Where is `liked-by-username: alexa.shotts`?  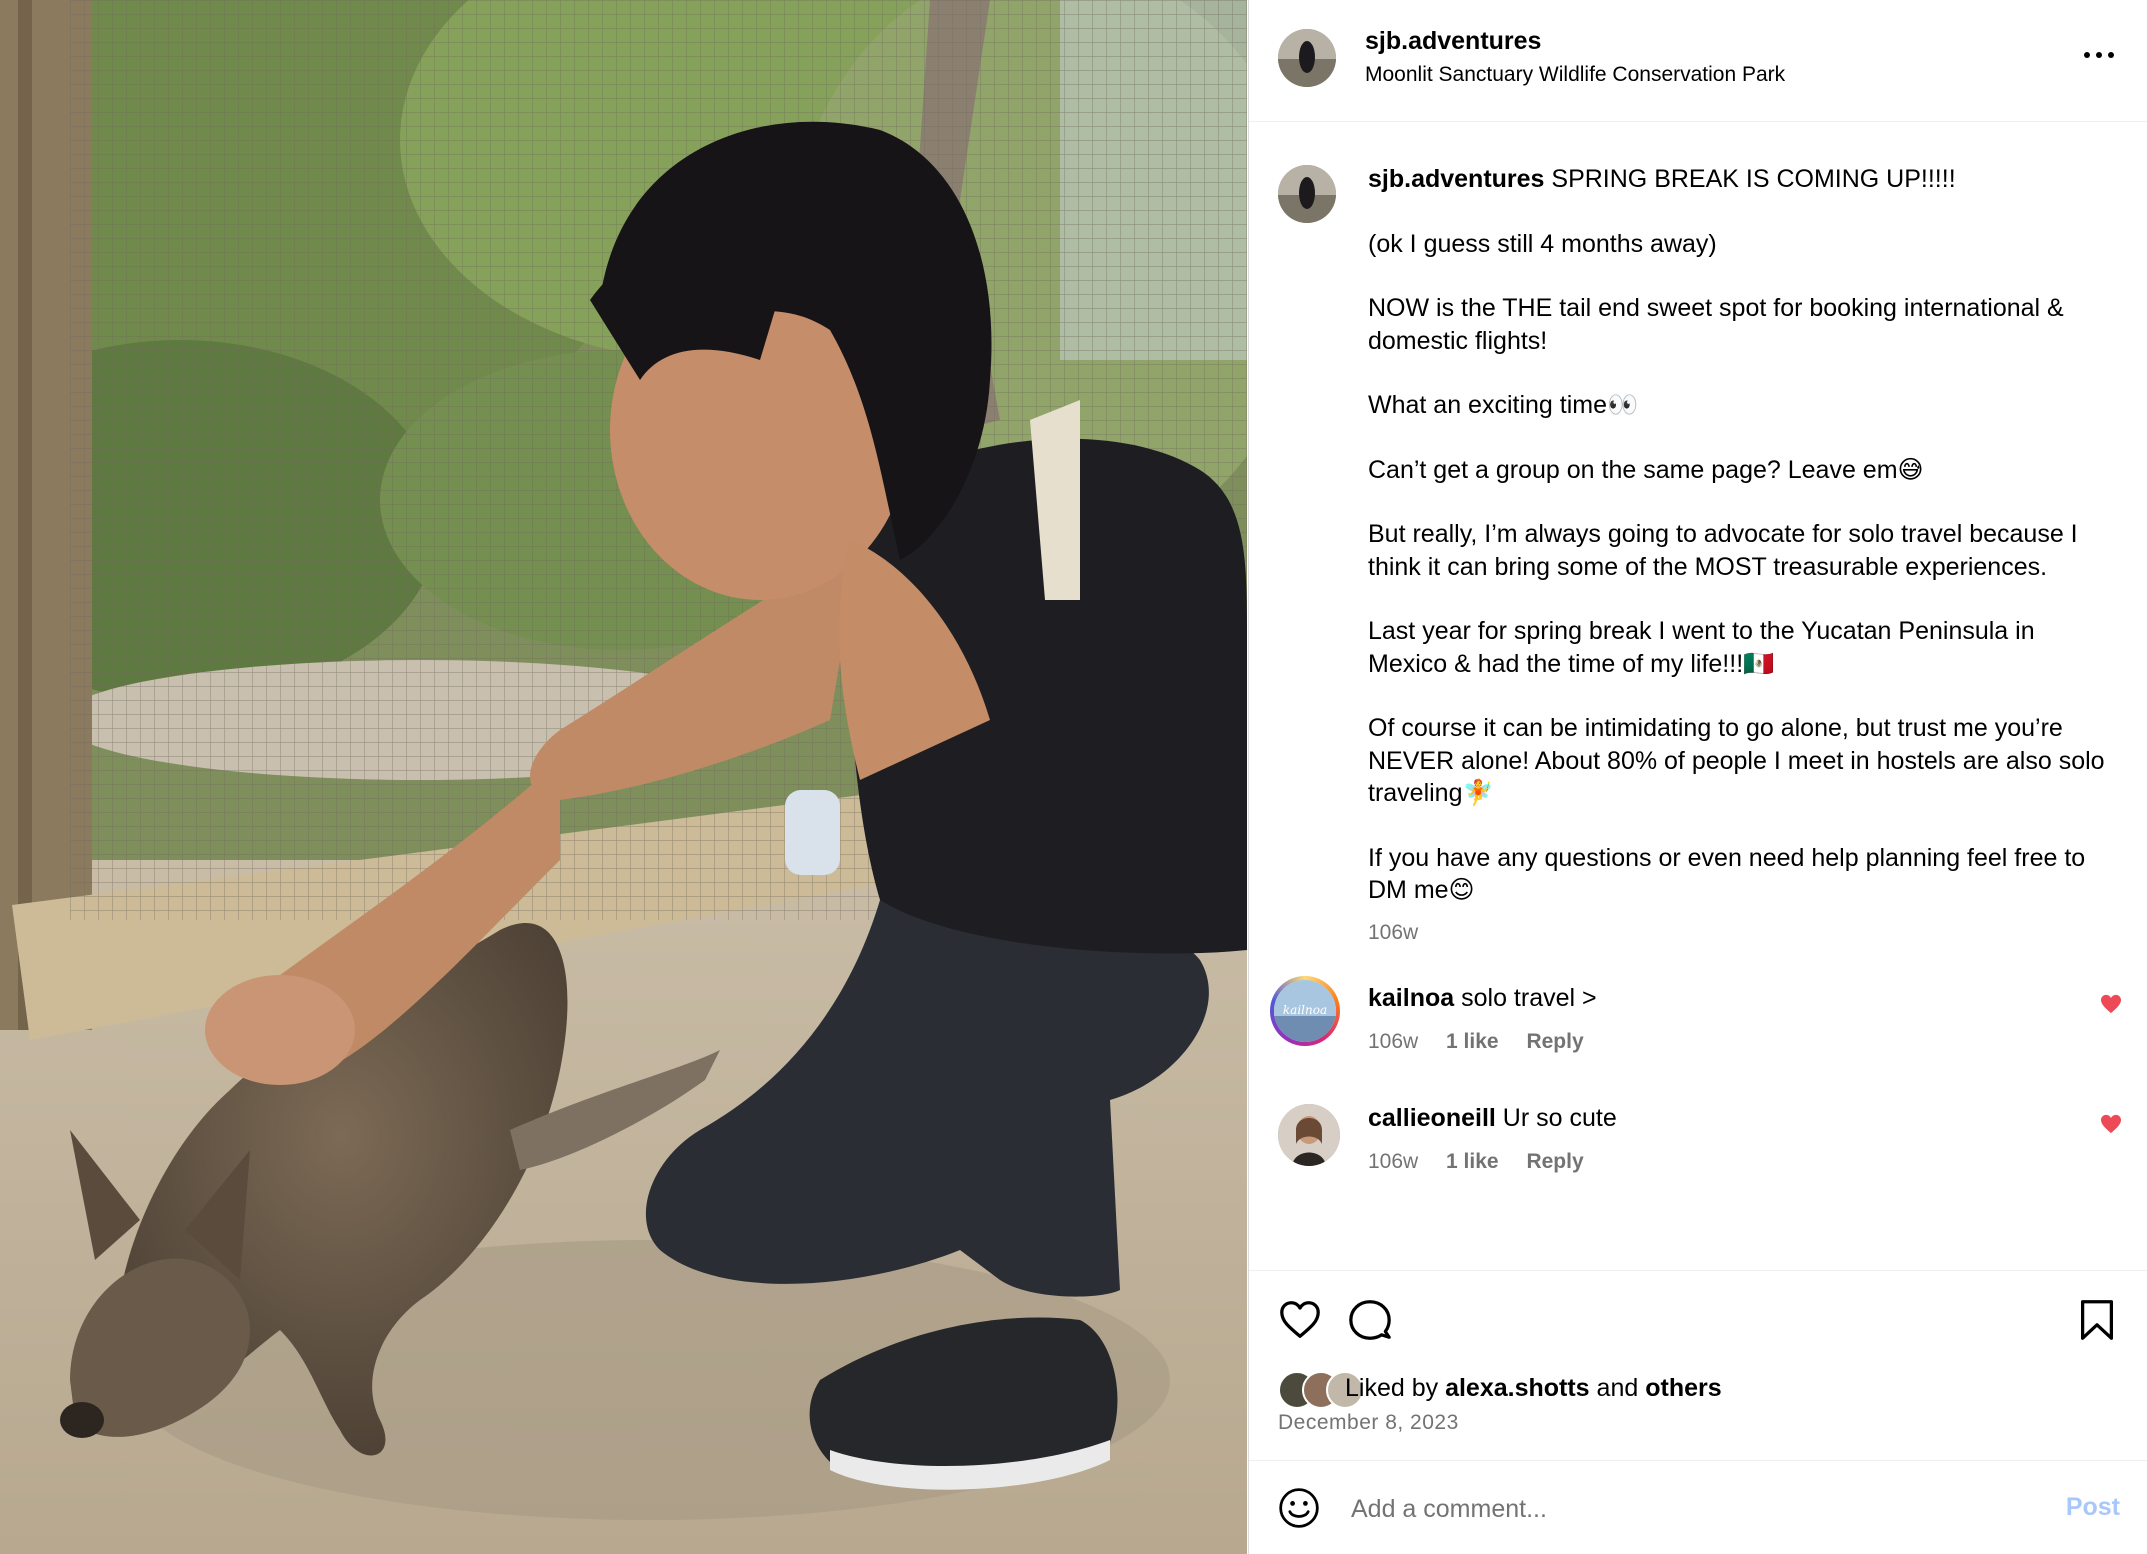 liked-by-username: alexa.shotts is located at coordinates (1517, 1388).